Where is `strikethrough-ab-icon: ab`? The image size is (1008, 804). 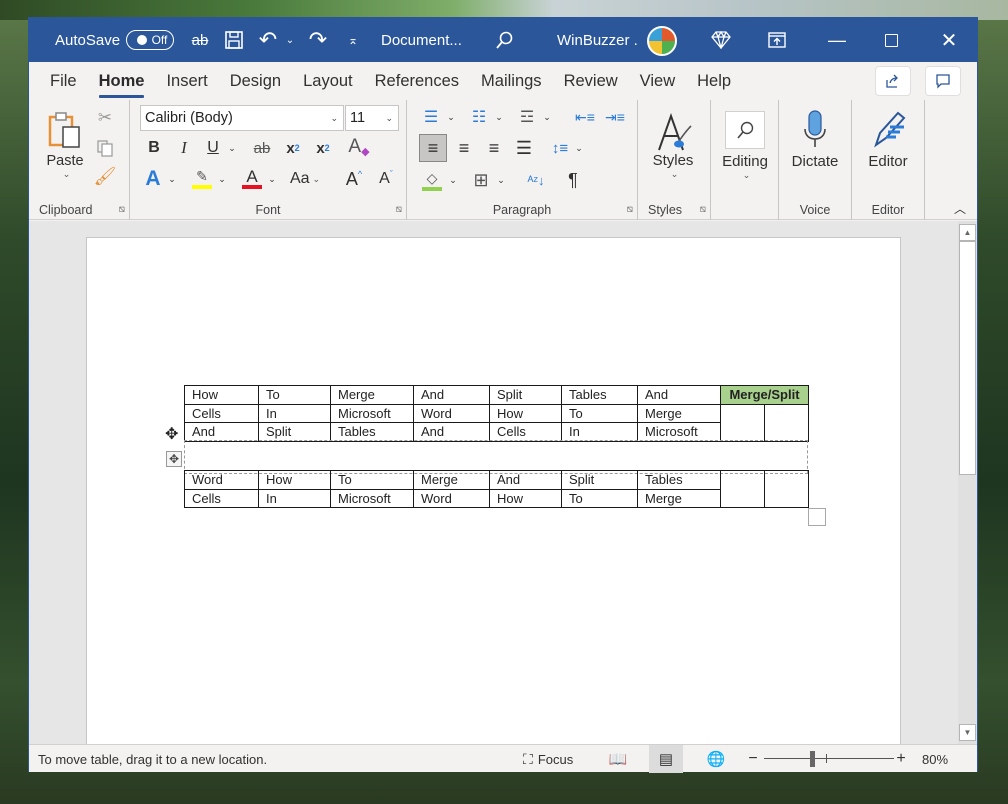 strikethrough-ab-icon: ab is located at coordinates (200, 40).